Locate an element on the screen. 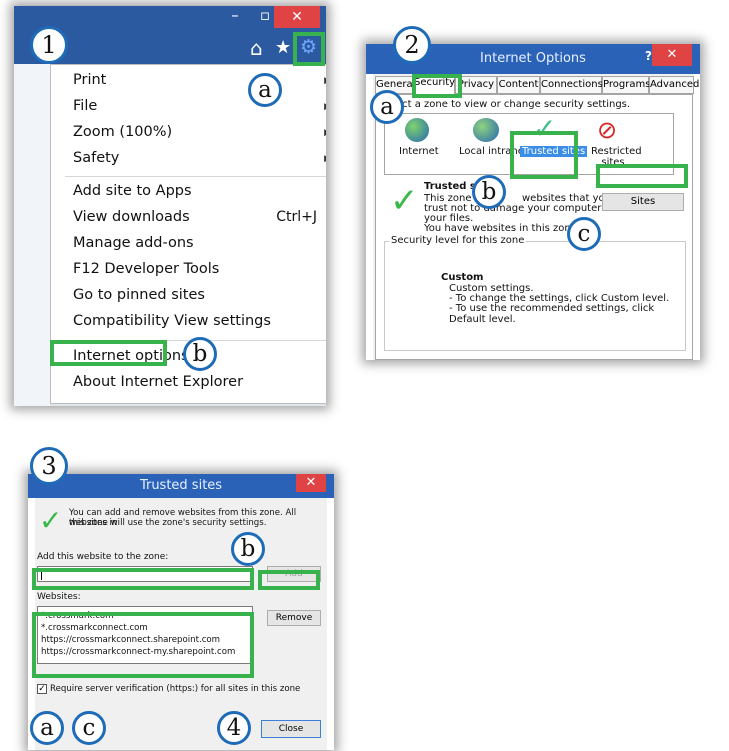 This screenshot has width=729, height=751. highlight-sites-button is located at coordinates (642, 176).